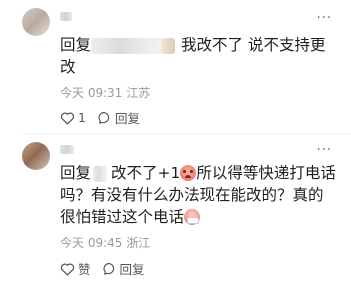  What do you see at coordinates (186, 133) in the screenshot?
I see `divider` at bounding box center [186, 133].